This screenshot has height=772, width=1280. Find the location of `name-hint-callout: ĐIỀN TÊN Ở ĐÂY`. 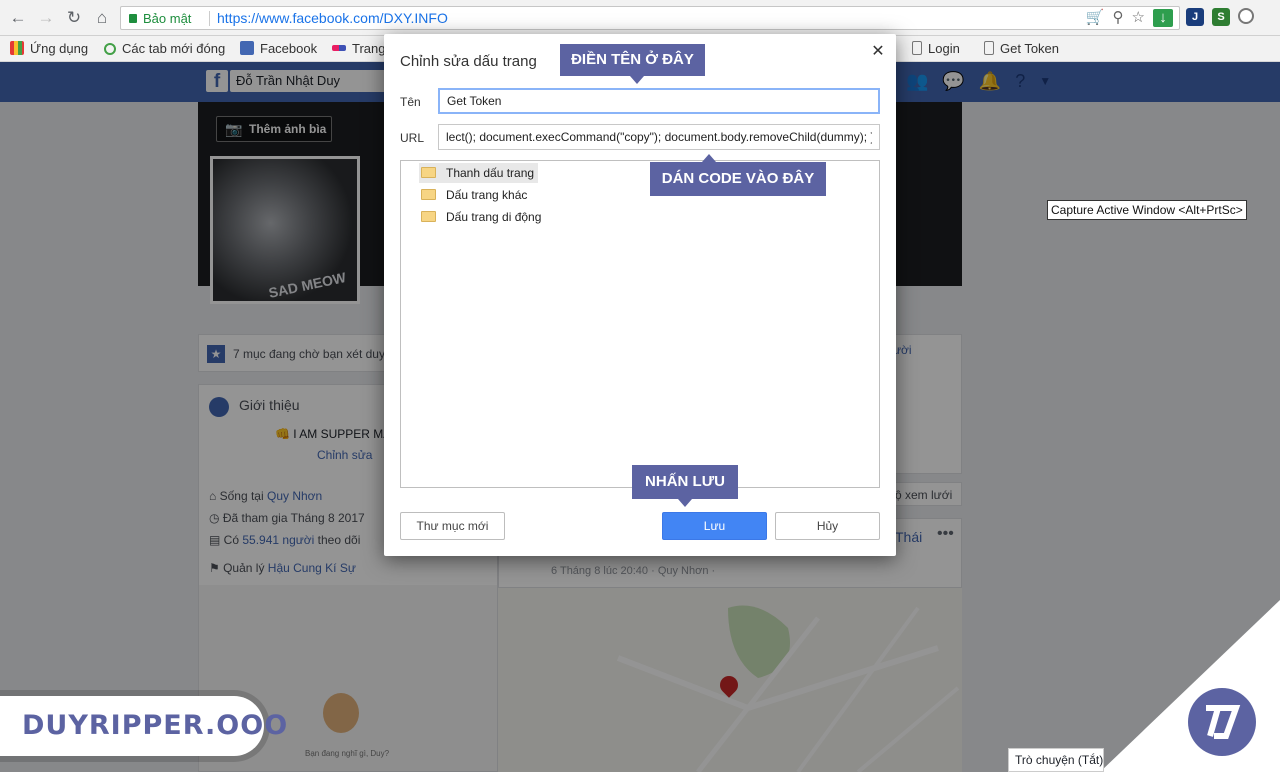

name-hint-callout: ĐIỀN TÊN Ở ĐÂY is located at coordinates (632, 60).